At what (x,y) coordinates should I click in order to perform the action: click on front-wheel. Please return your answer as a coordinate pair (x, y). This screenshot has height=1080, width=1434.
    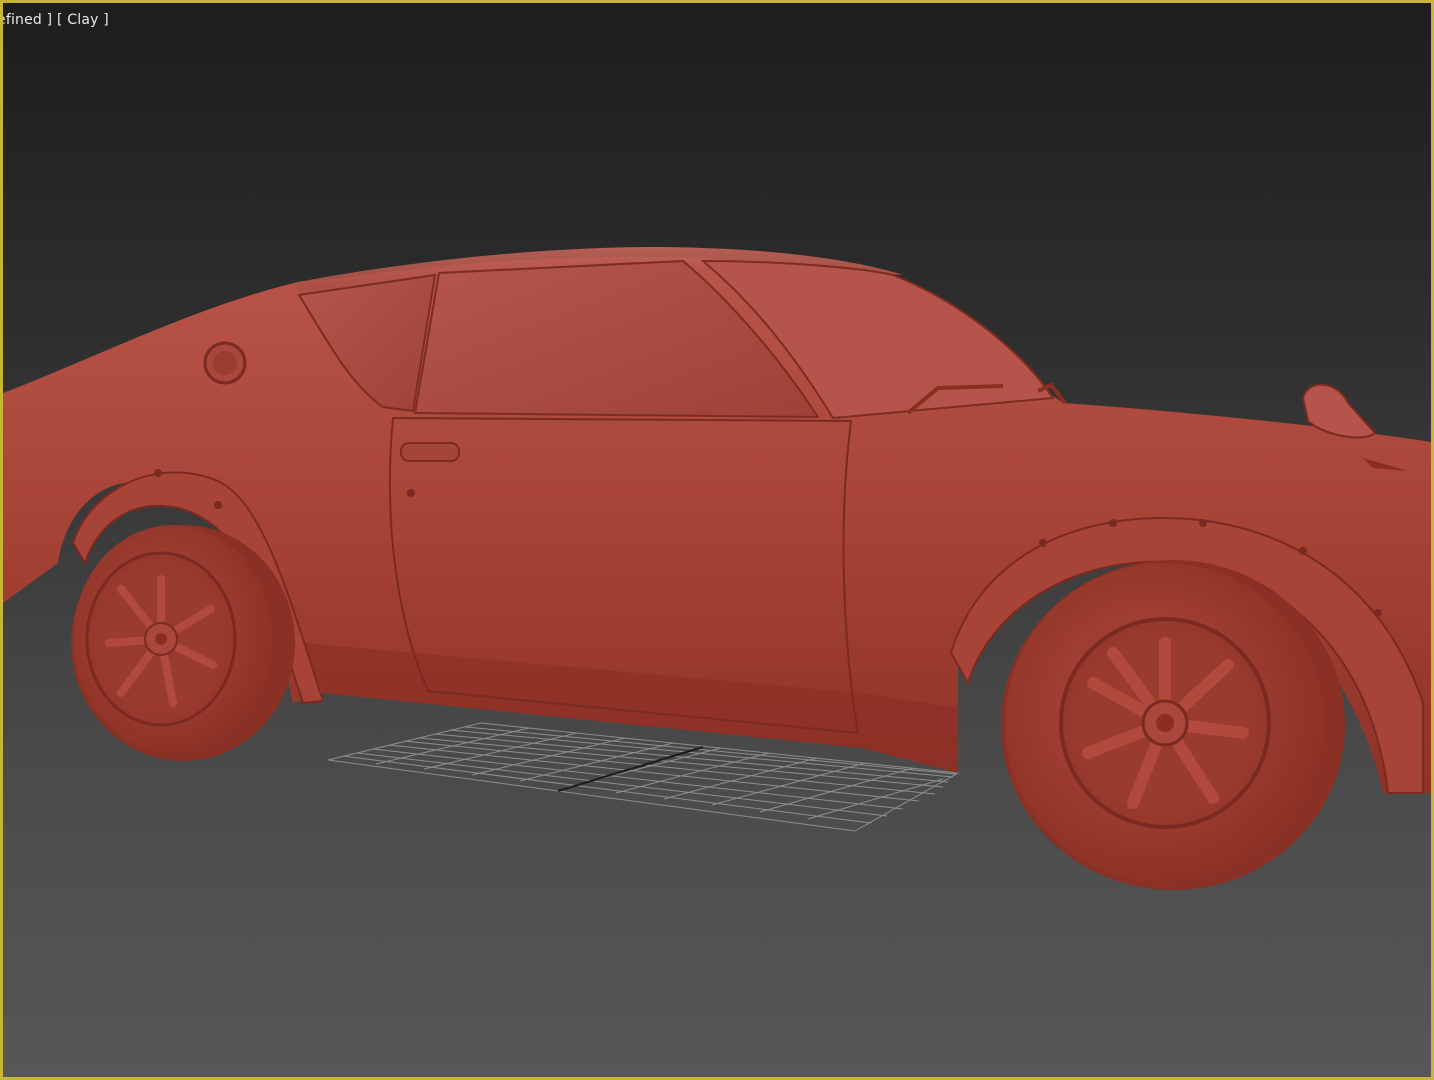
    Looking at the image, I should click on (1173, 725).